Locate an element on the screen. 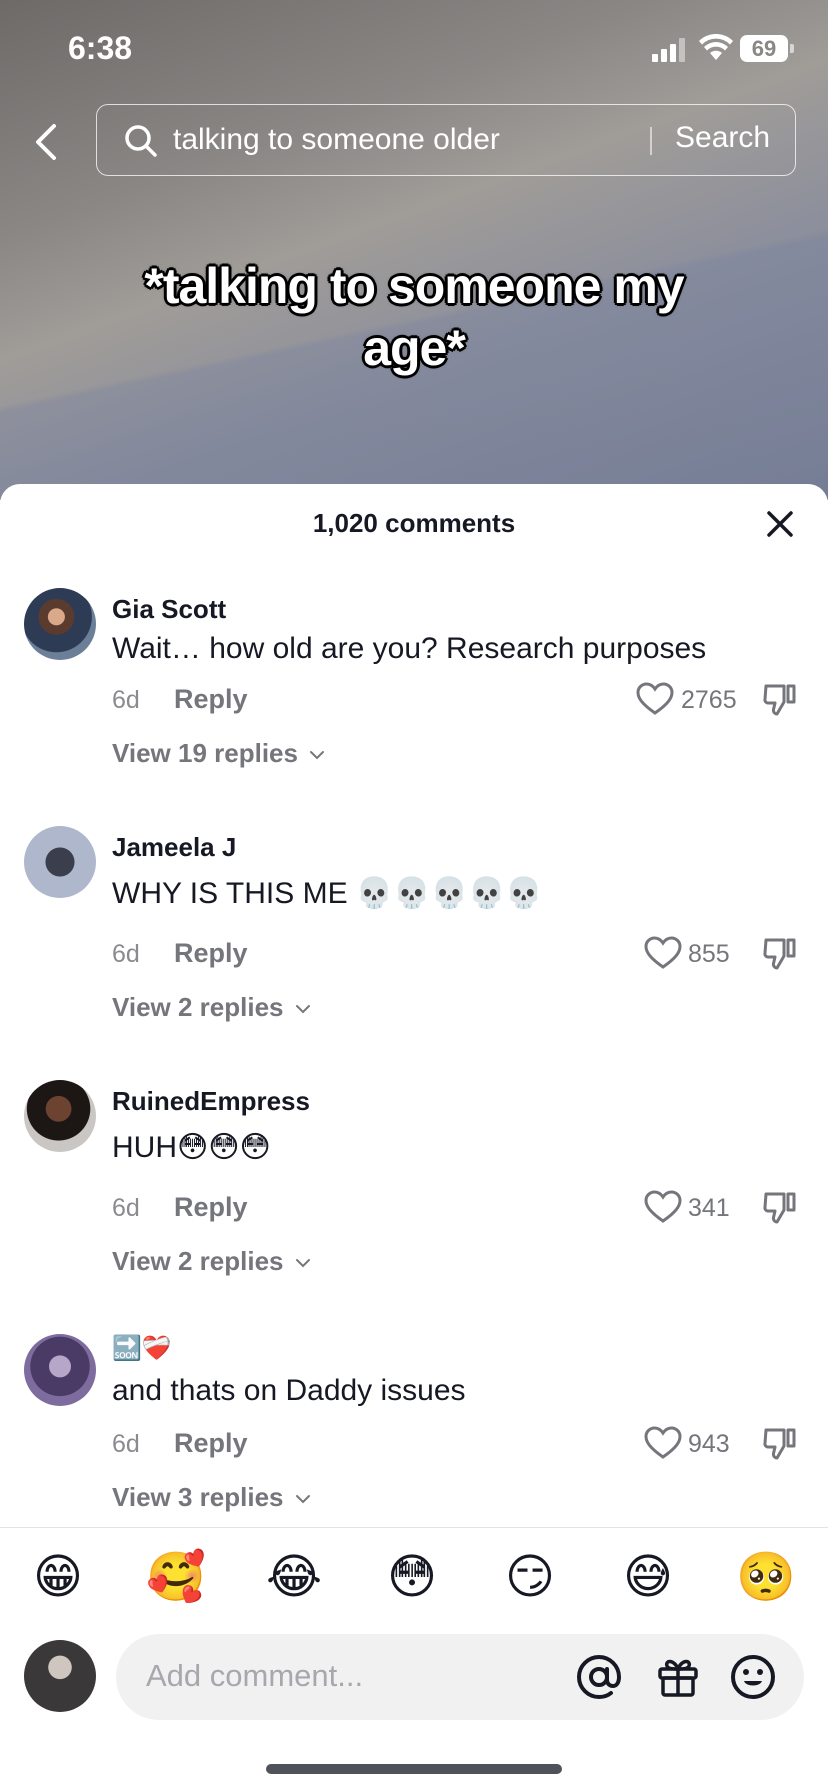 This screenshot has width=828, height=1792. comment-text: WHY IS THIS ME 💀💀💀💀💀 is located at coordinates (327, 893).